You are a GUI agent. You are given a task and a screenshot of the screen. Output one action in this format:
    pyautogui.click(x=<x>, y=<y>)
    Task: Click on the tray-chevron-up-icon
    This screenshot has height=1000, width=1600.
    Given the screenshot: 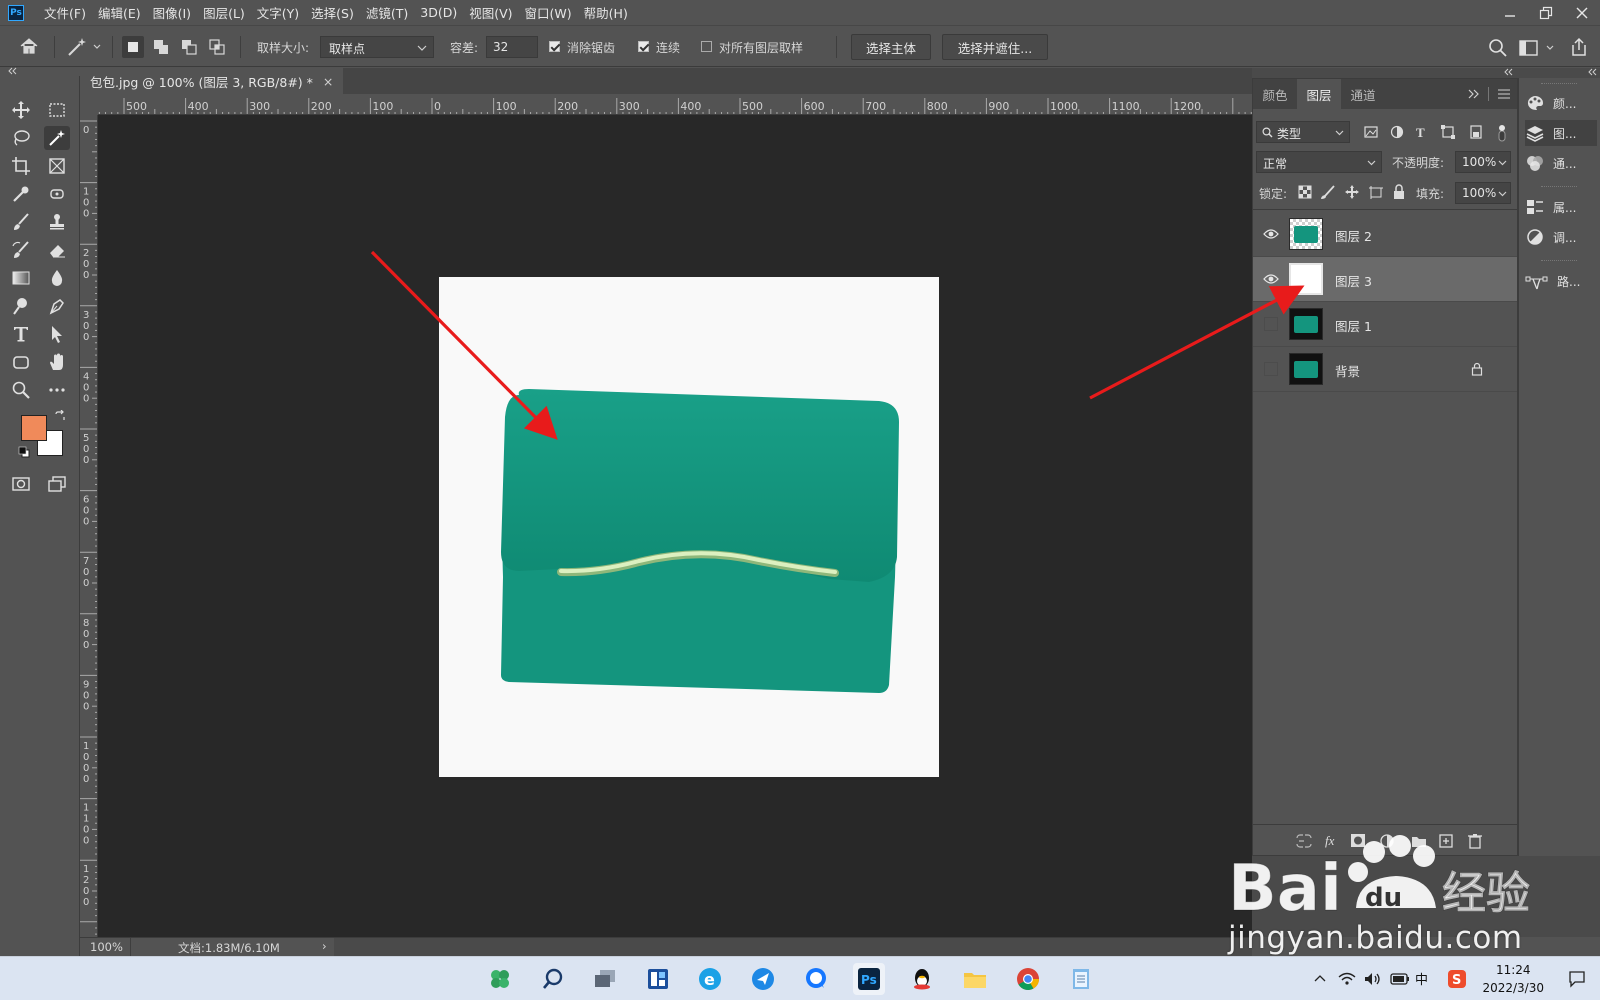 What is the action you would take?
    pyautogui.click(x=1320, y=979)
    